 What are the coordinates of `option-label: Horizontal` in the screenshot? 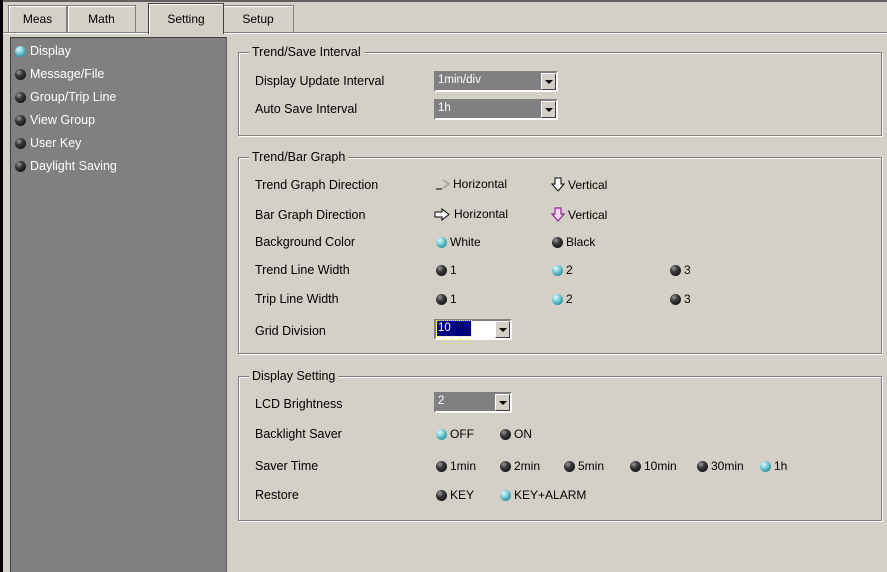 It's located at (481, 214).